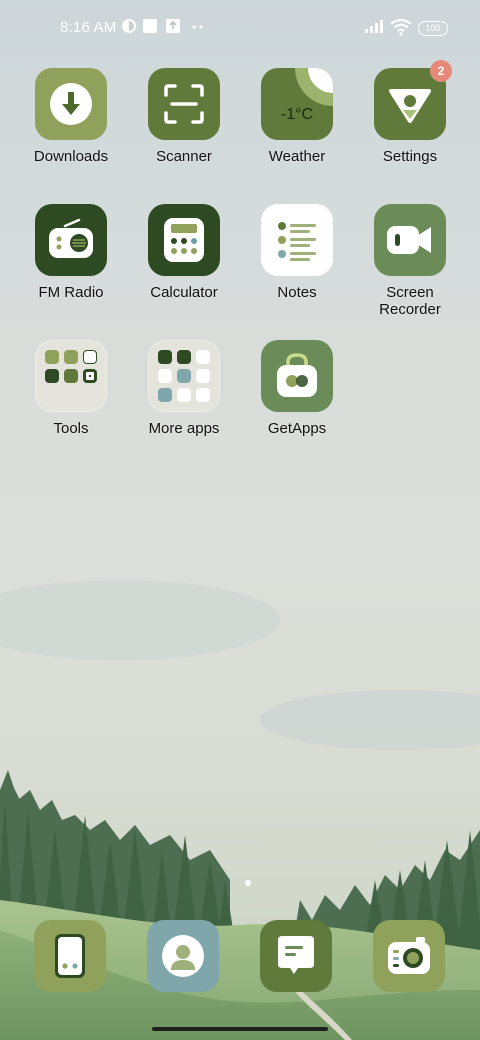 The image size is (480, 1040). I want to click on notification-badge: 2, so click(441, 71).